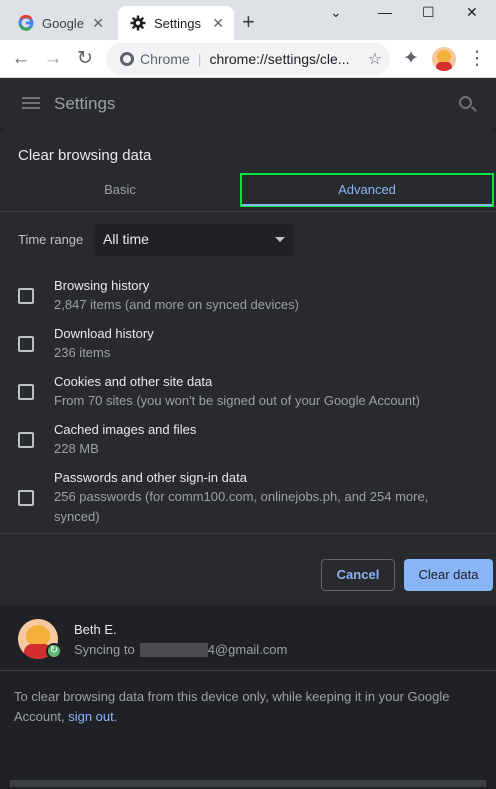 The image size is (496, 789). I want to click on new-tab-button: +, so click(248, 22).